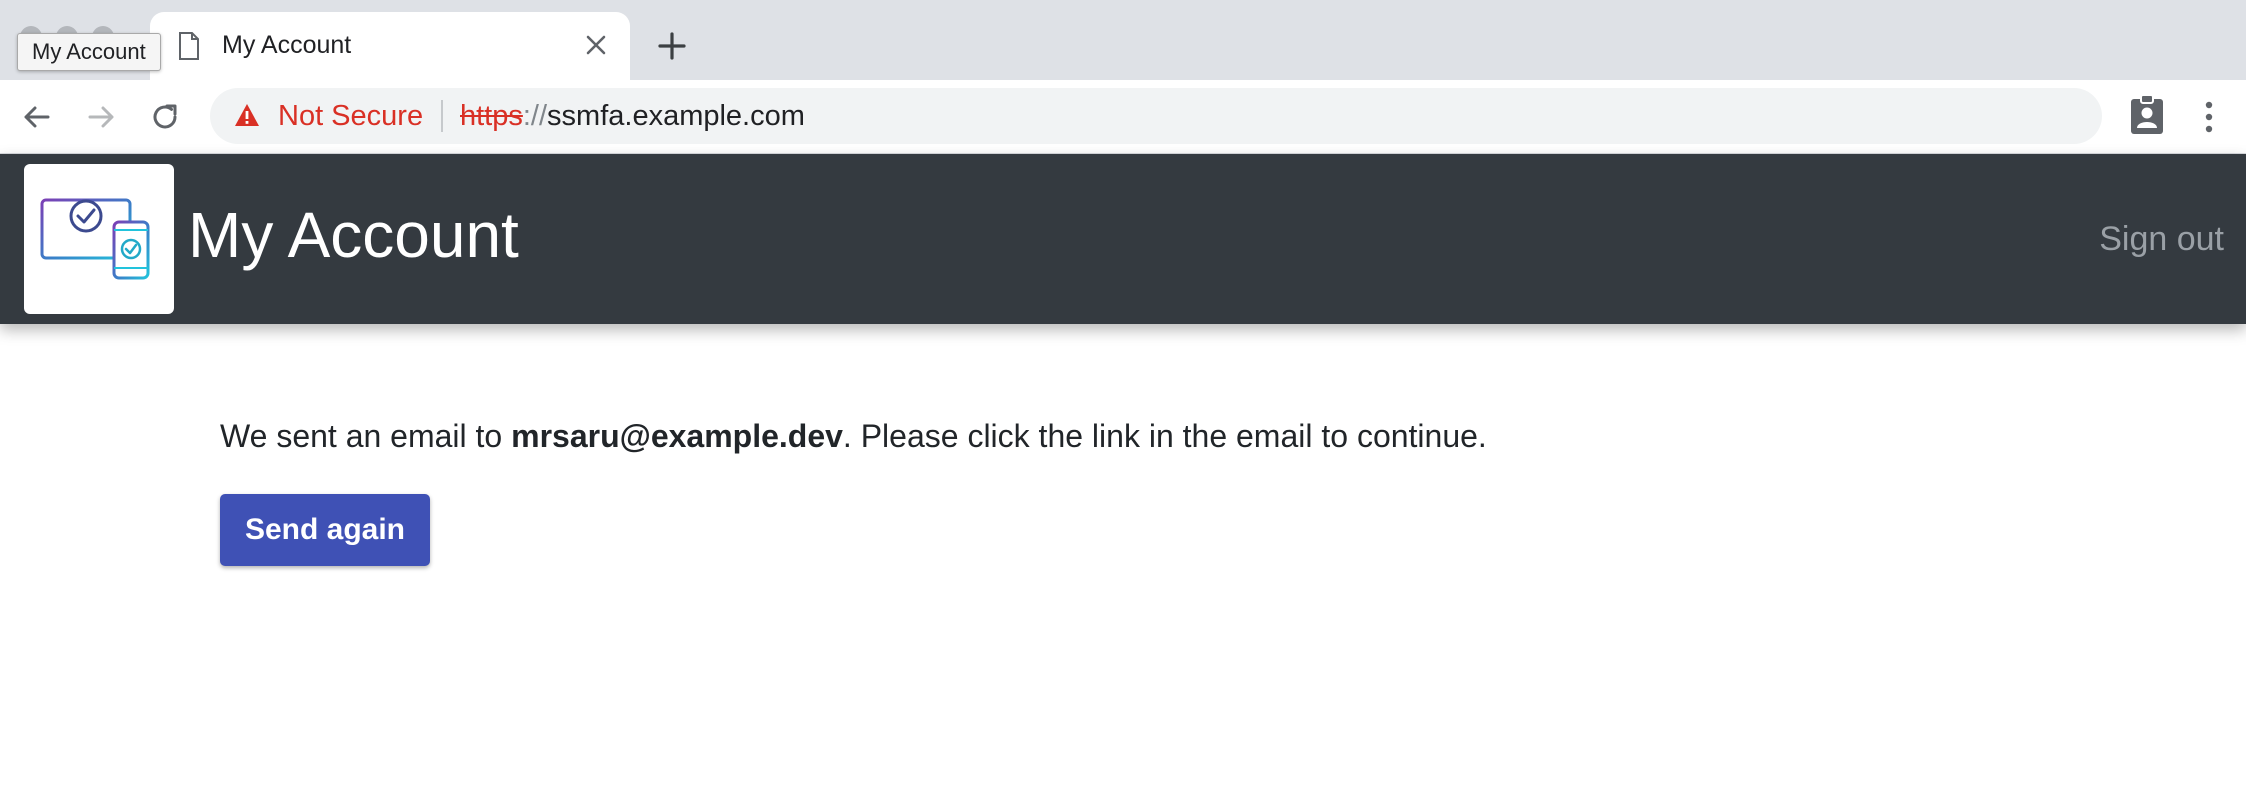 This screenshot has width=2246, height=792. I want to click on message-prefix: We sent an email to, so click(366, 436).